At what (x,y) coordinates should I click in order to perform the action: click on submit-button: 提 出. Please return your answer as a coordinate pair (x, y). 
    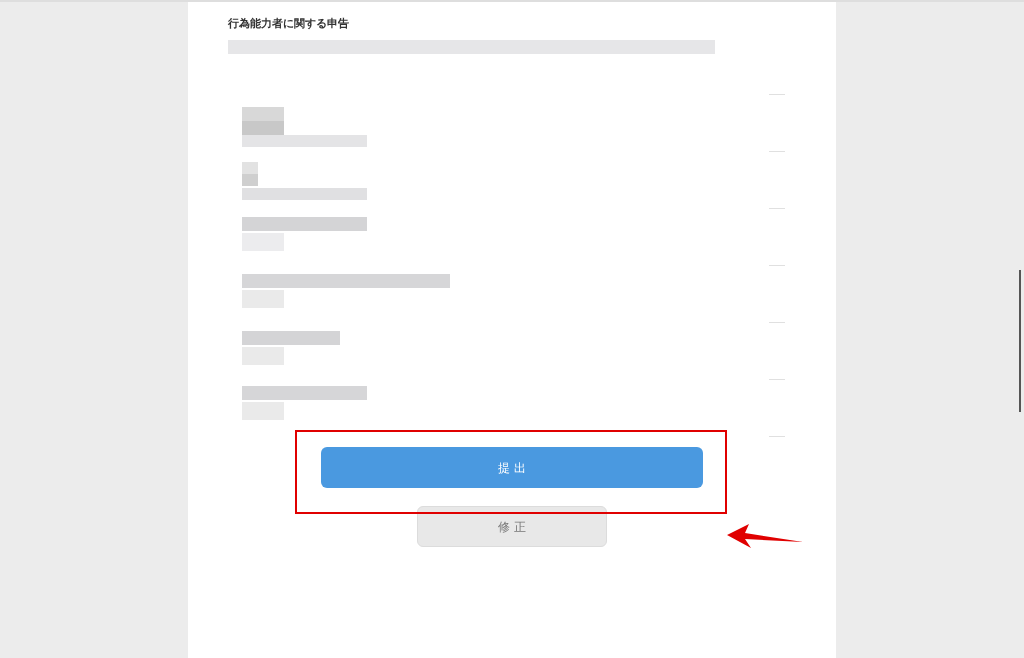
    Looking at the image, I should click on (512, 467).